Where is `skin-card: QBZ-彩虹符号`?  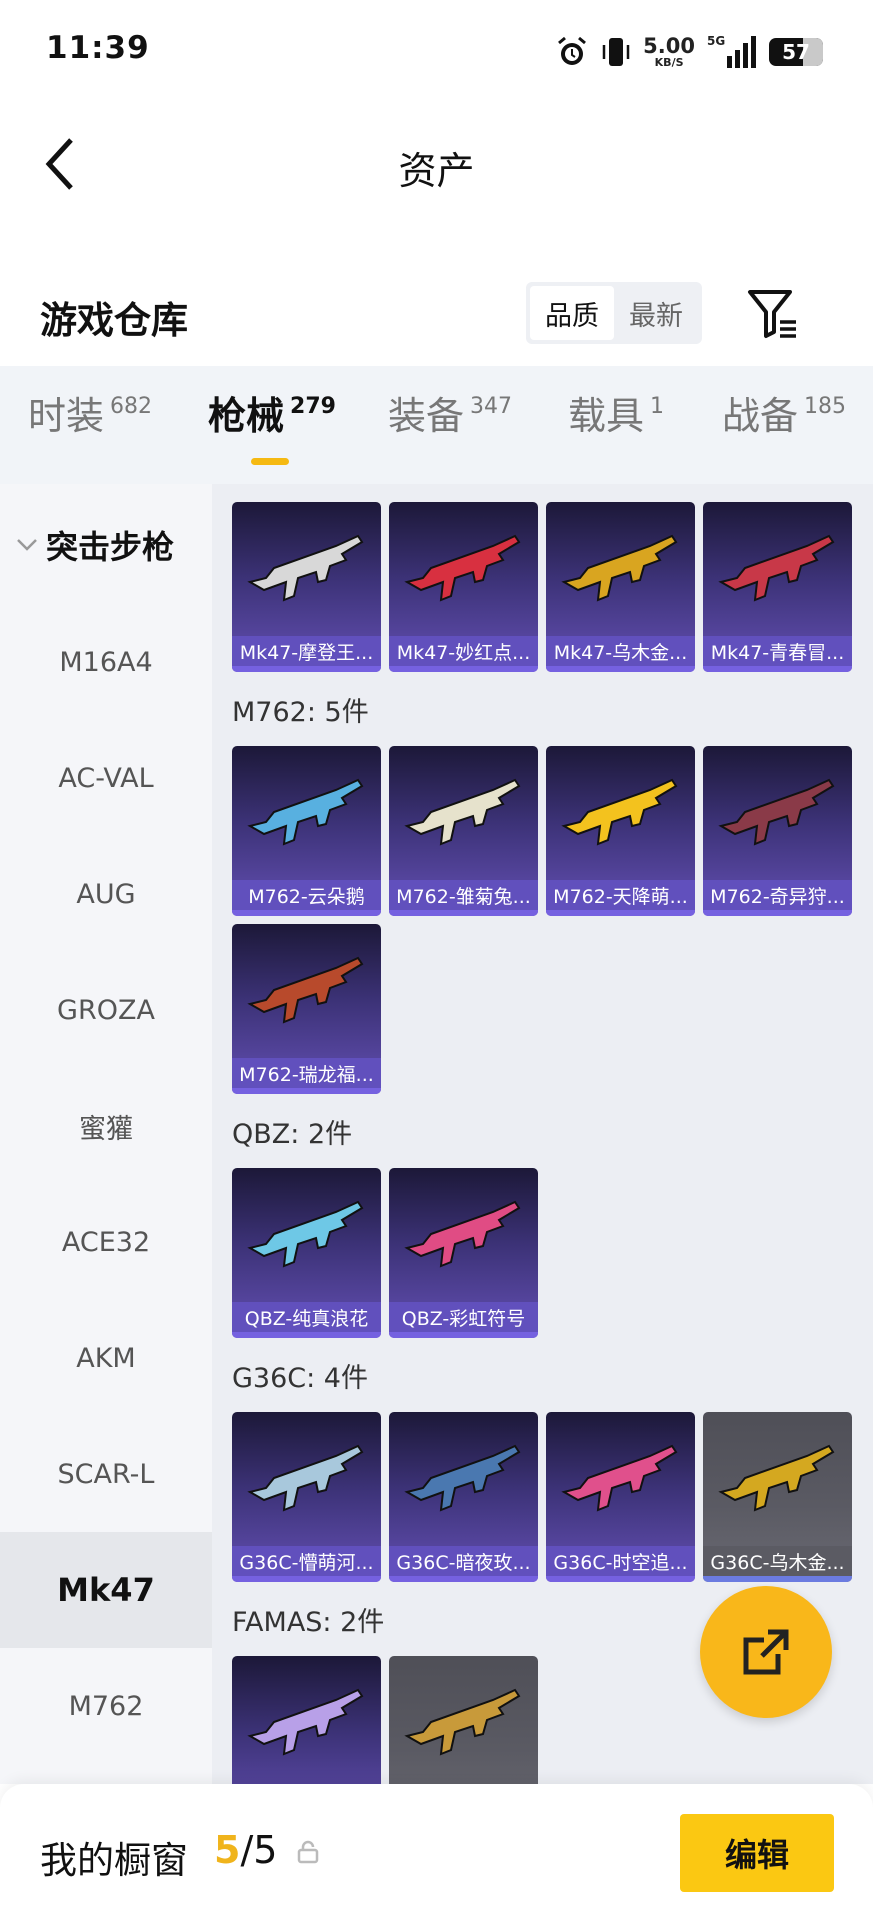
skin-card: QBZ-彩虹符号 is located at coordinates (463, 1253).